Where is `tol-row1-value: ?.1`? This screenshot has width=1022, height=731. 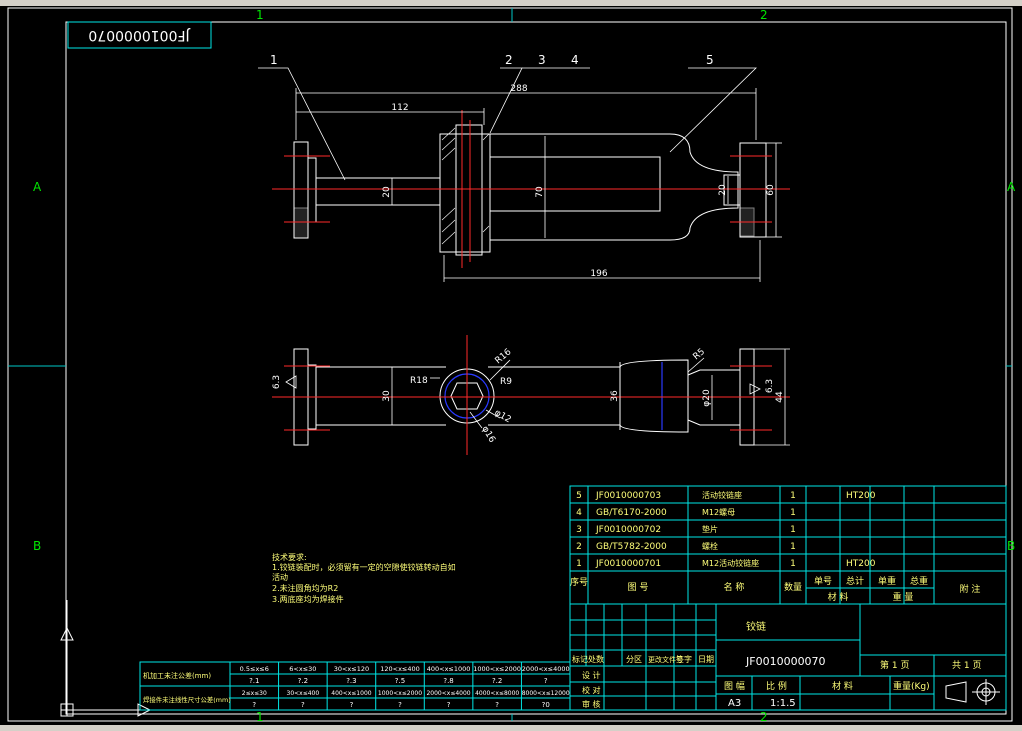
tol-row1-value: ?.1 is located at coordinates (254, 681).